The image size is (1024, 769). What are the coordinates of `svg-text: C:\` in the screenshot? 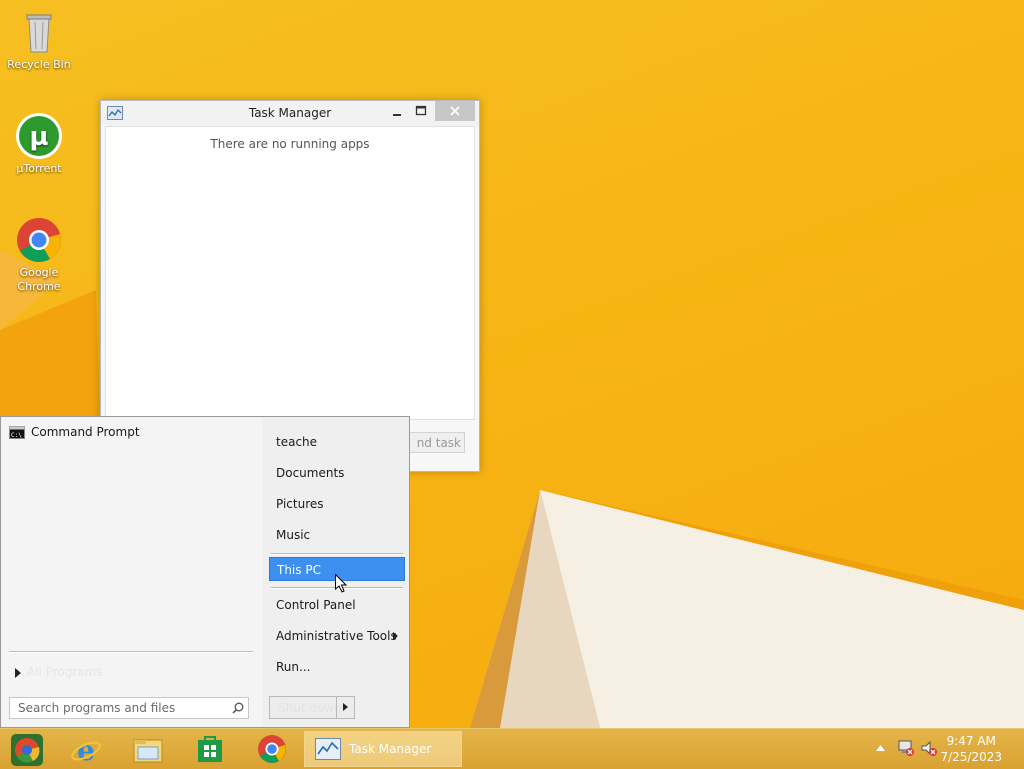 It's located at (16, 435).